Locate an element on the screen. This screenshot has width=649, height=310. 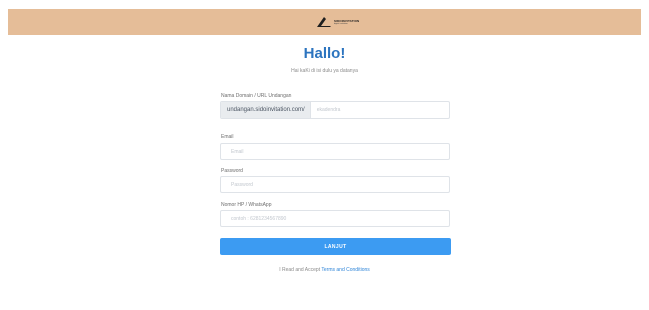
logo-tagline: digital invitation is located at coordinates (341, 23).